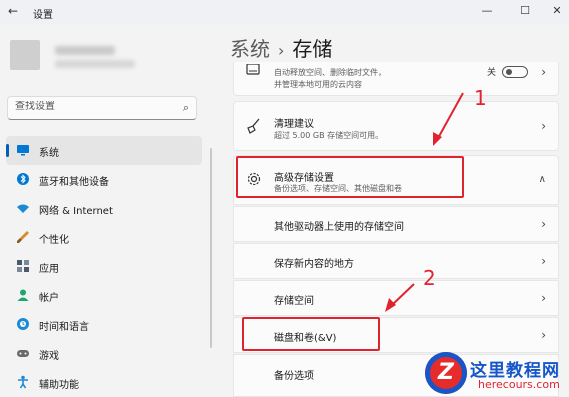 The image size is (569, 397). I want to click on annotation-number-2: 2, so click(429, 278).